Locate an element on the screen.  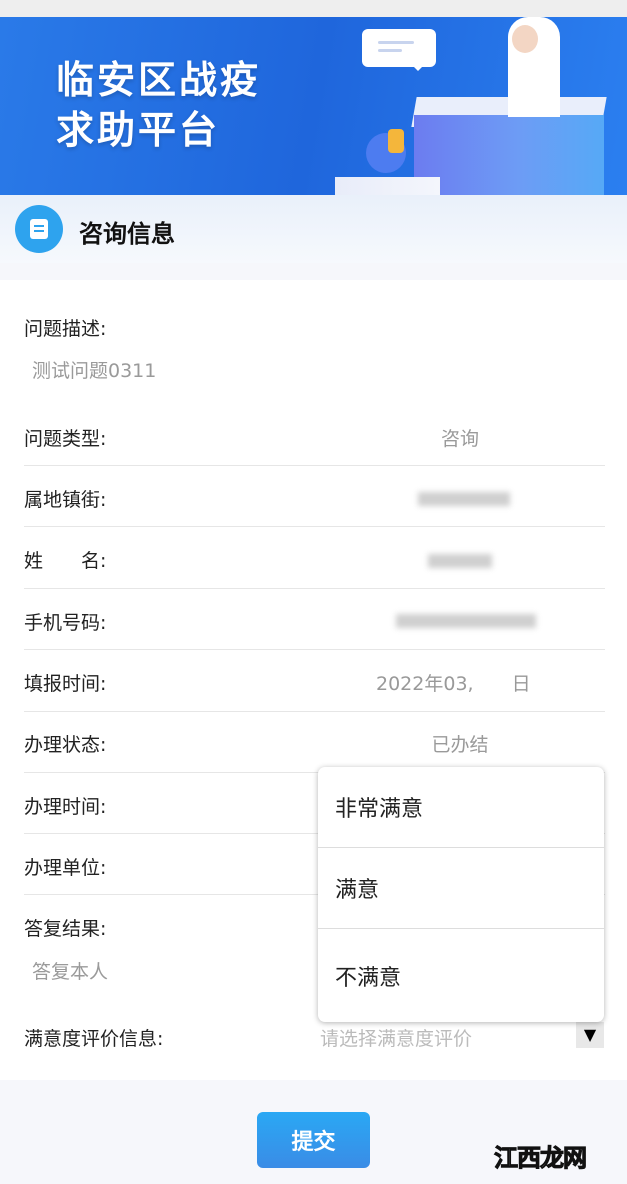
report-time-label: 填报时间: is located at coordinates (65, 684).